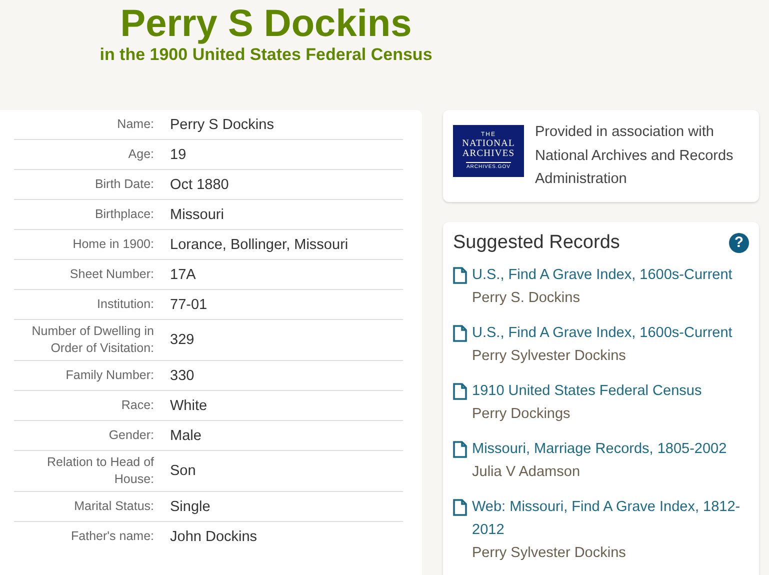 The image size is (769, 575). I want to click on page-title: Perry S Dockins, so click(266, 24).